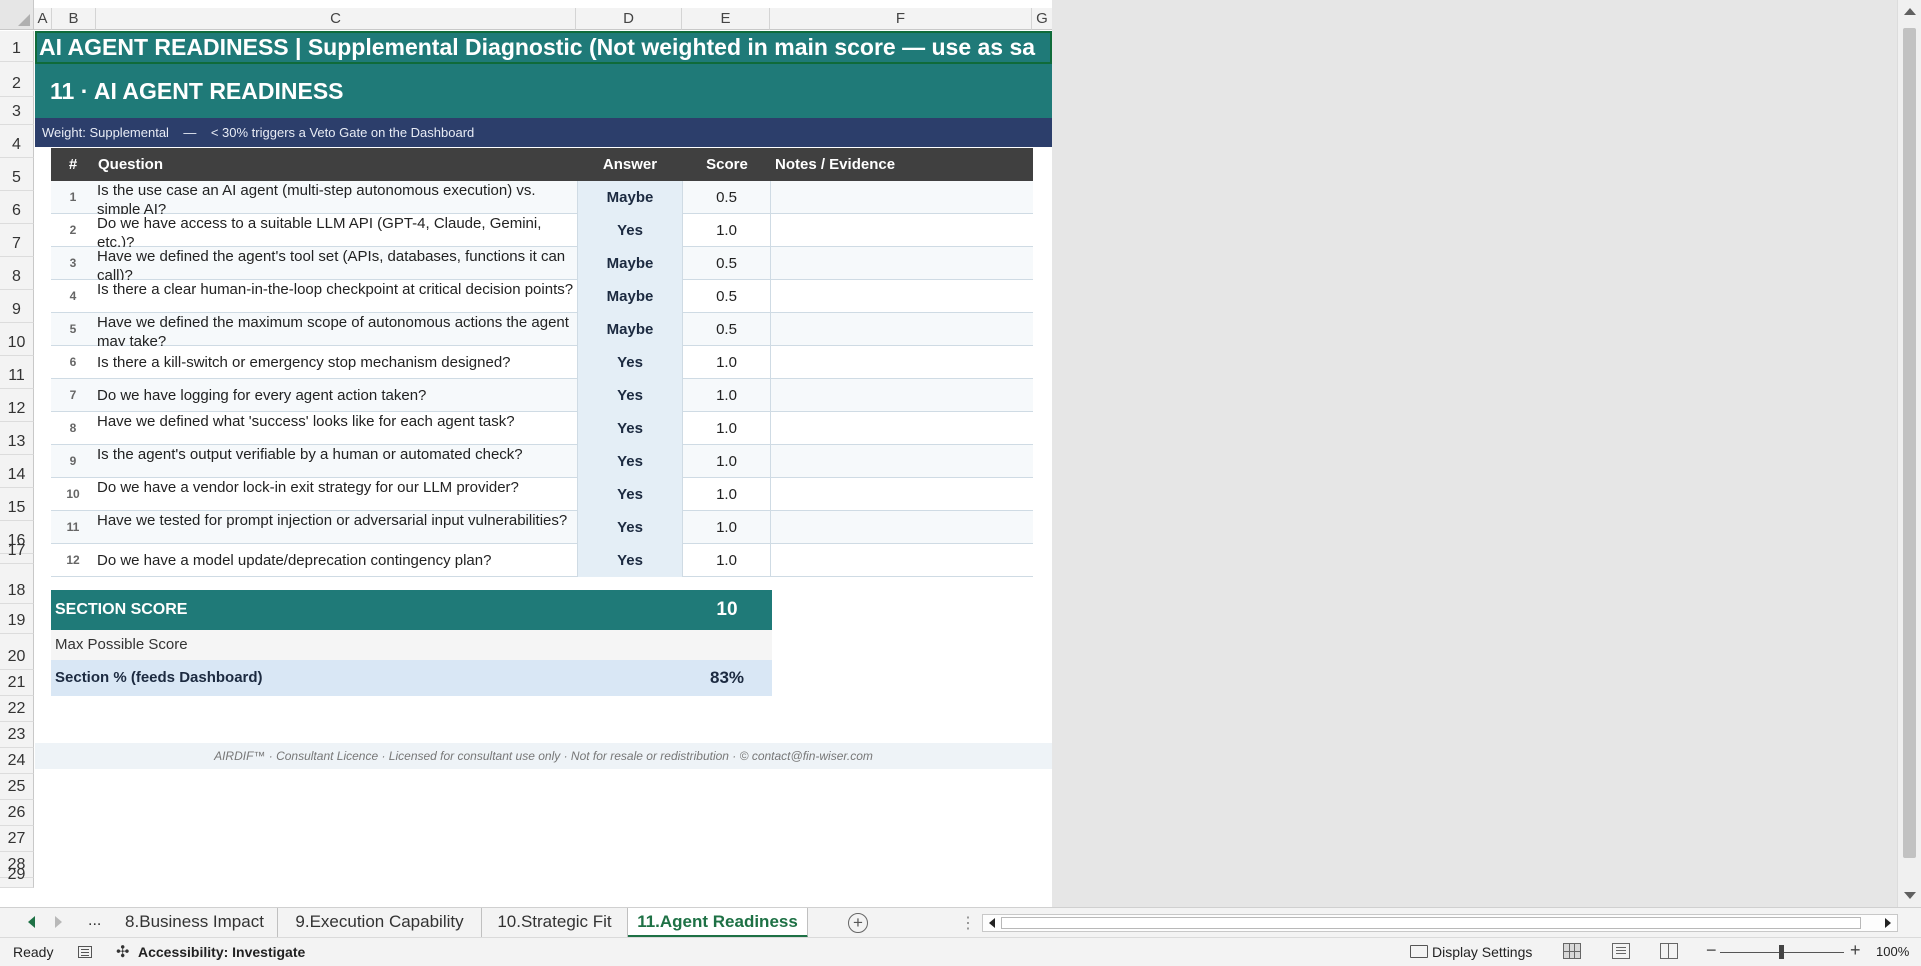 The image size is (1921, 966). What do you see at coordinates (17, 141) in the screenshot?
I see `row-header-4: 4` at bounding box center [17, 141].